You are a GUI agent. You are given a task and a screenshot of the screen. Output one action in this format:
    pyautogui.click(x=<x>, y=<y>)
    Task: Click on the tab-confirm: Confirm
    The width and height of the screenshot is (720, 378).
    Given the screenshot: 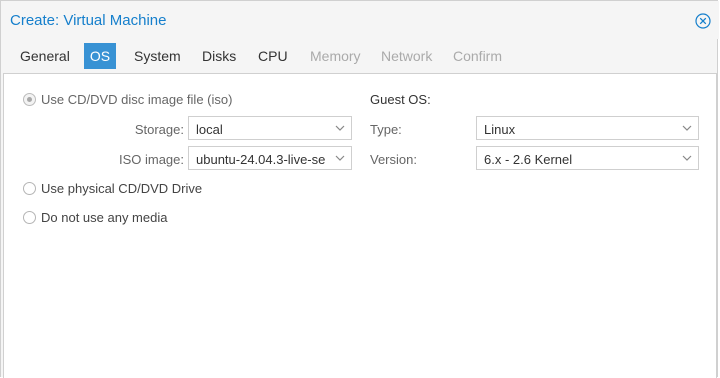 What is the action you would take?
    pyautogui.click(x=478, y=56)
    